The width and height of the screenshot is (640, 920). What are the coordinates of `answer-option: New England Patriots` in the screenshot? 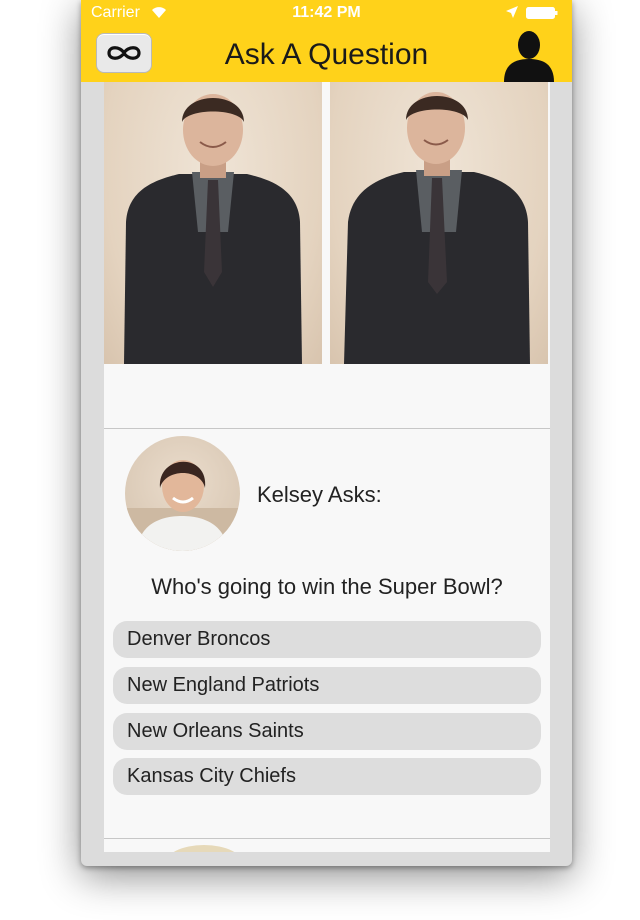 It's located at (327, 685).